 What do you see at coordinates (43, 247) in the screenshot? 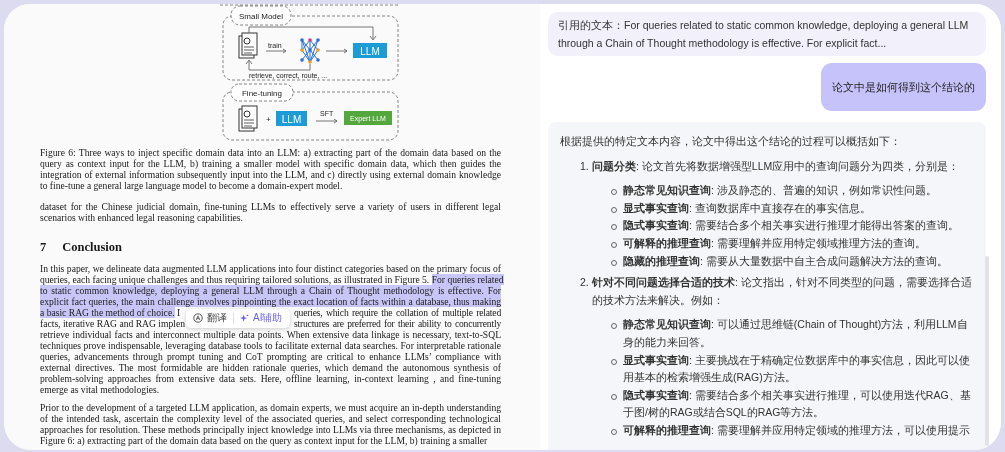
I see `section-number: 7` at bounding box center [43, 247].